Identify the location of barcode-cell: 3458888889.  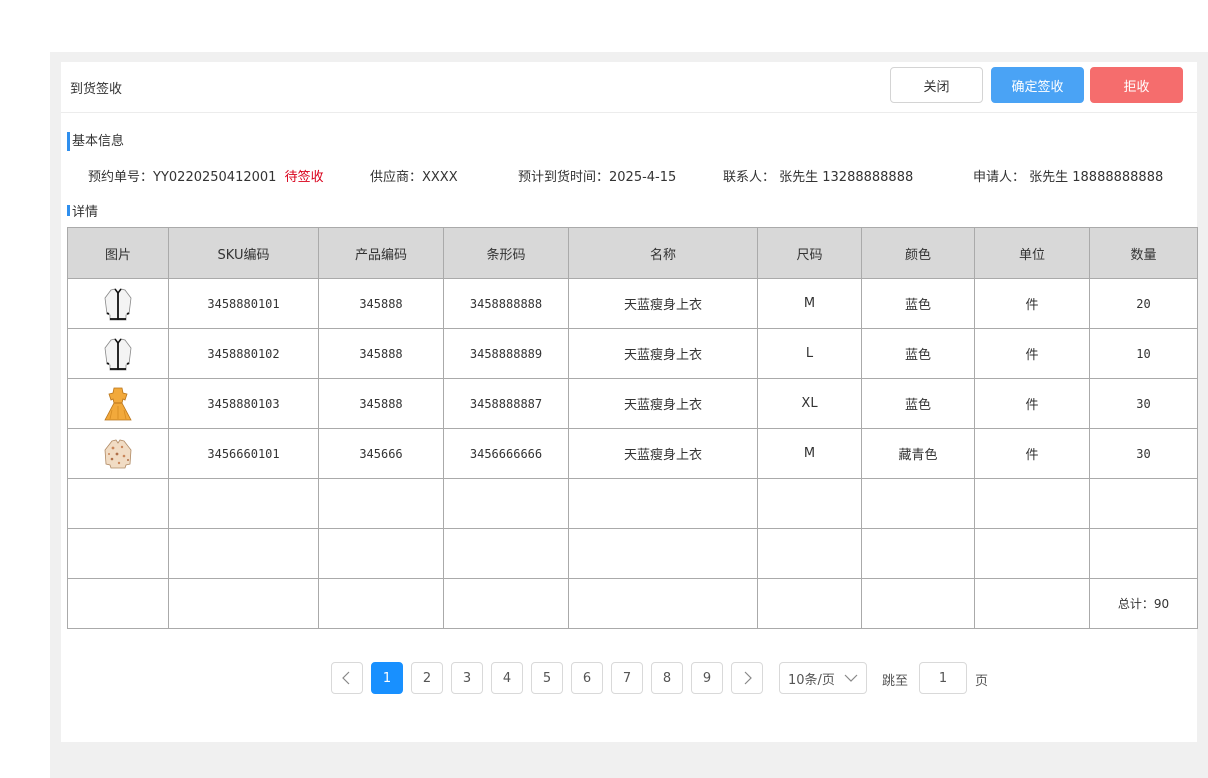
(506, 353).